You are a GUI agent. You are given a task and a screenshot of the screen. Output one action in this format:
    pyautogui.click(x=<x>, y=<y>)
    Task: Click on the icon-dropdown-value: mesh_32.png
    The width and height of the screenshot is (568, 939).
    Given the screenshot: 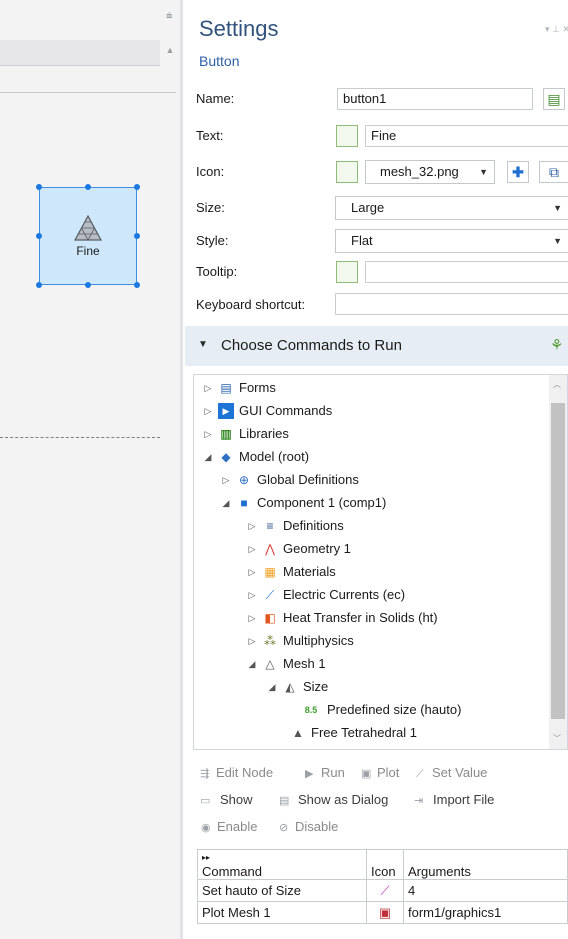 What is the action you would take?
    pyautogui.click(x=419, y=171)
    